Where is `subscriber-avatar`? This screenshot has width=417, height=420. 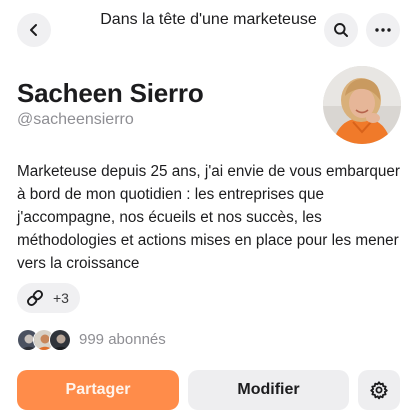
subscriber-avatar is located at coordinates (60, 340).